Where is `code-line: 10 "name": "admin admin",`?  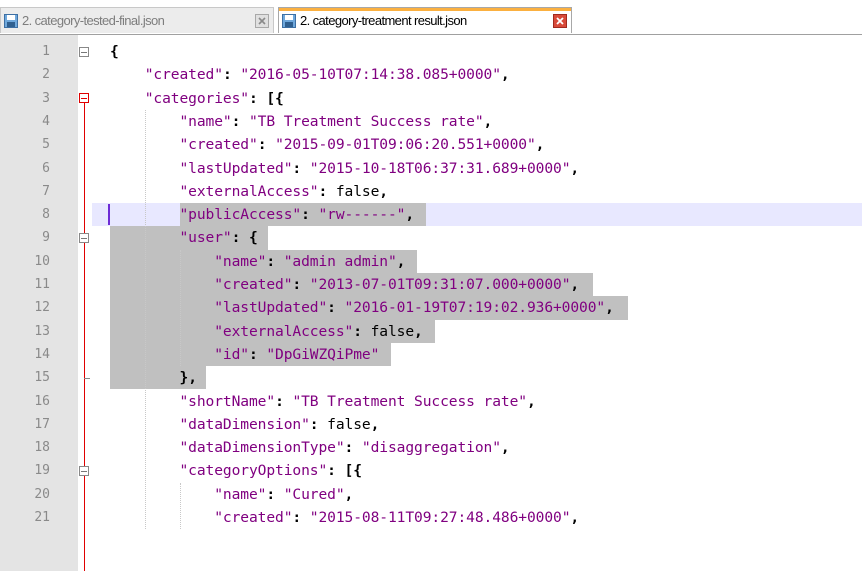 code-line: 10 "name": "admin admin", is located at coordinates (431, 261).